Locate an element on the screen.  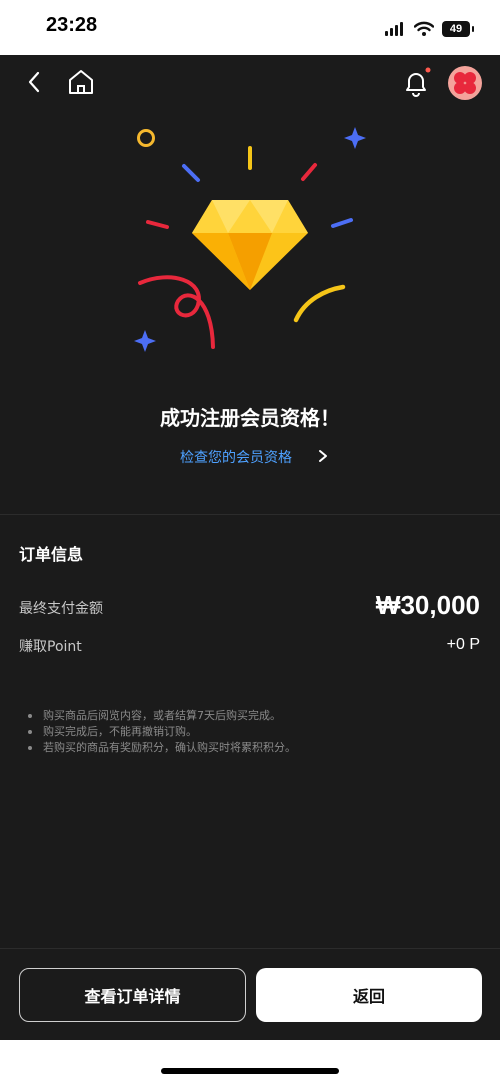
note-item: 购买完成后，不能再撤销订购。 is located at coordinates (162, 732).